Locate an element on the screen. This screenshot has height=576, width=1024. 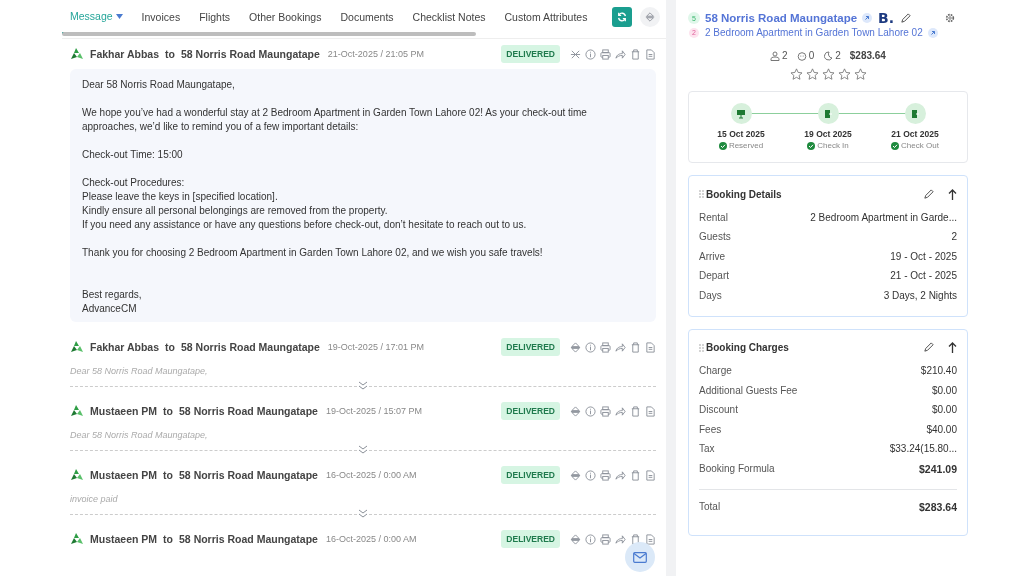
row-value: $40.00 is located at coordinates (941, 429).